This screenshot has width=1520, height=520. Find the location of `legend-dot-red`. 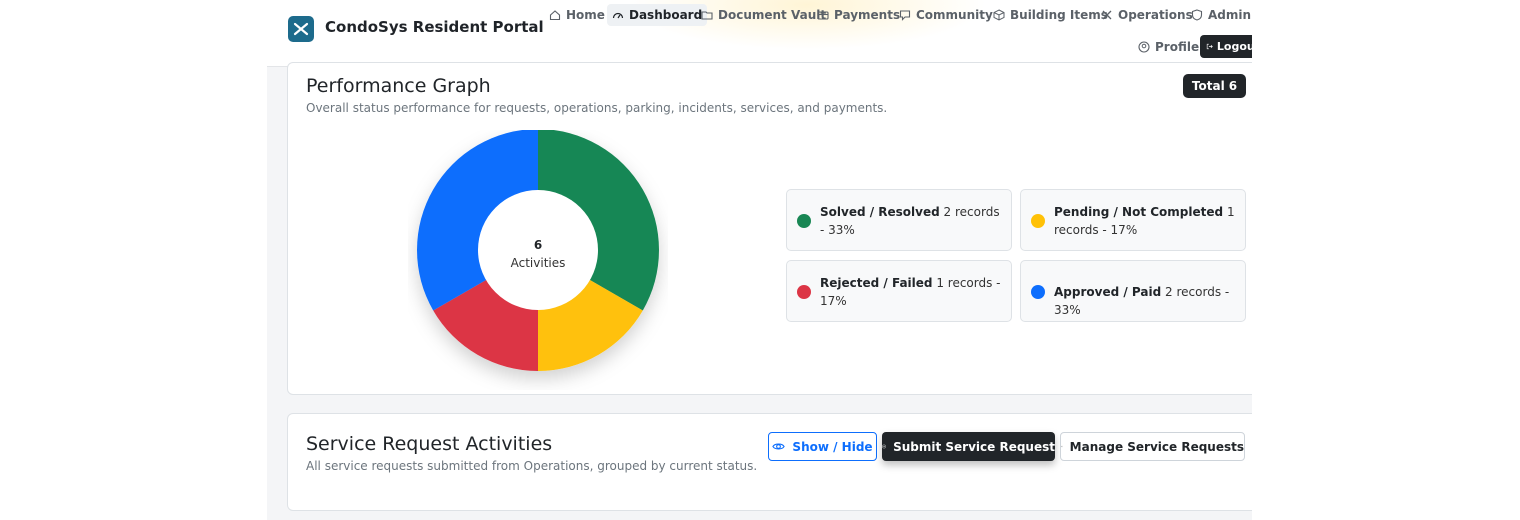

legend-dot-red is located at coordinates (804, 292).